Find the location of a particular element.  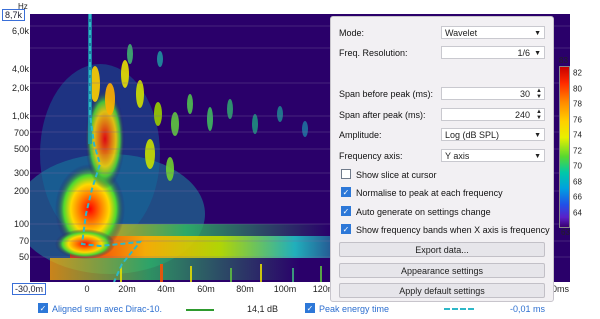

frequency-axis-value: Y axis is located at coordinates (457, 156).